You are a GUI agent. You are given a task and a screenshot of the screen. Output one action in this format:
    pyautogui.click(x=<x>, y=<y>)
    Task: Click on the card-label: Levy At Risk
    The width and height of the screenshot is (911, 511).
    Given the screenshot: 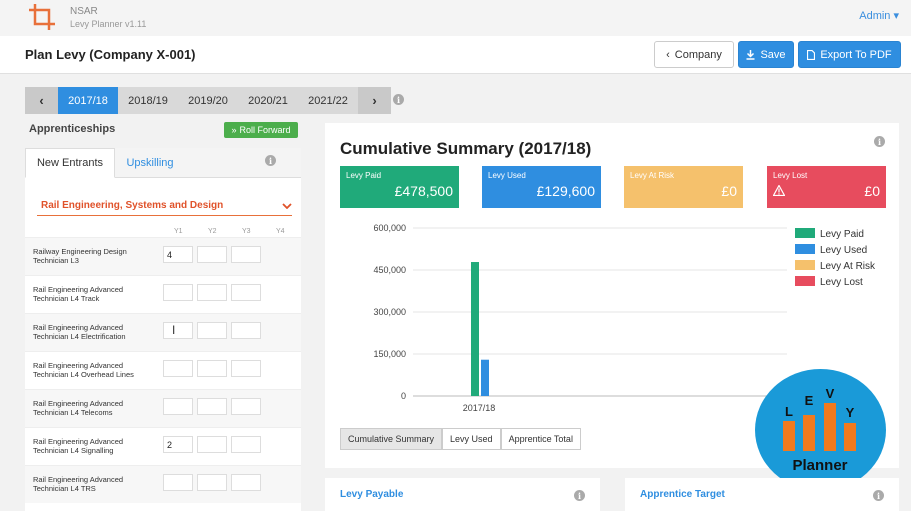 What is the action you would take?
    pyautogui.click(x=652, y=175)
    